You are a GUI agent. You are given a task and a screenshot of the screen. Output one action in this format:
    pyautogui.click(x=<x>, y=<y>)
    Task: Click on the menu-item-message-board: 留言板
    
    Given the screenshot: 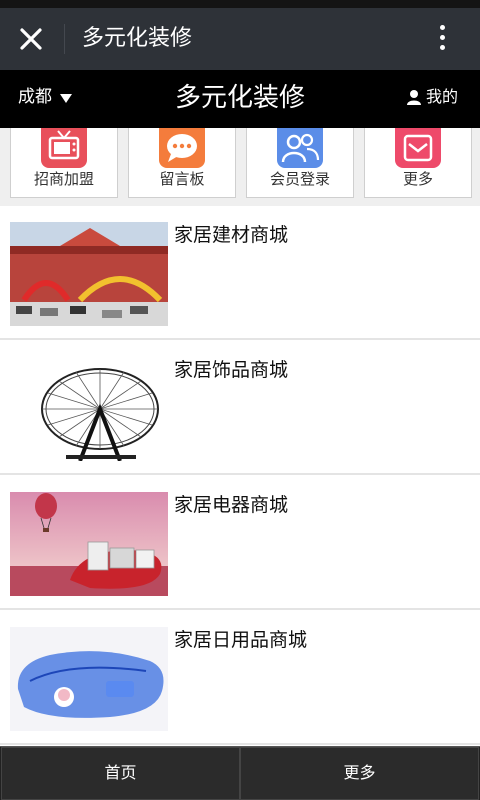 What is the action you would take?
    pyautogui.click(x=182, y=163)
    